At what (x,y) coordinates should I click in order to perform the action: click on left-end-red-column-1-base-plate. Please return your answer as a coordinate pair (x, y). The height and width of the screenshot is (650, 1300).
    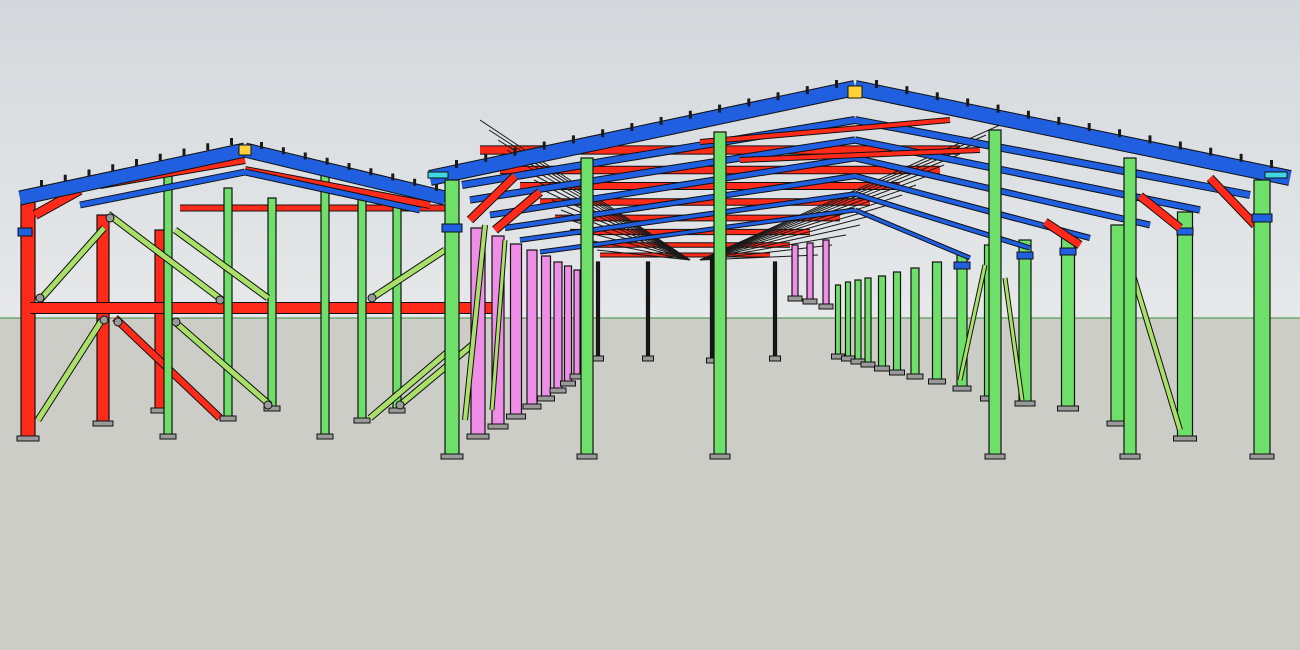
    Looking at the image, I should click on (103, 423).